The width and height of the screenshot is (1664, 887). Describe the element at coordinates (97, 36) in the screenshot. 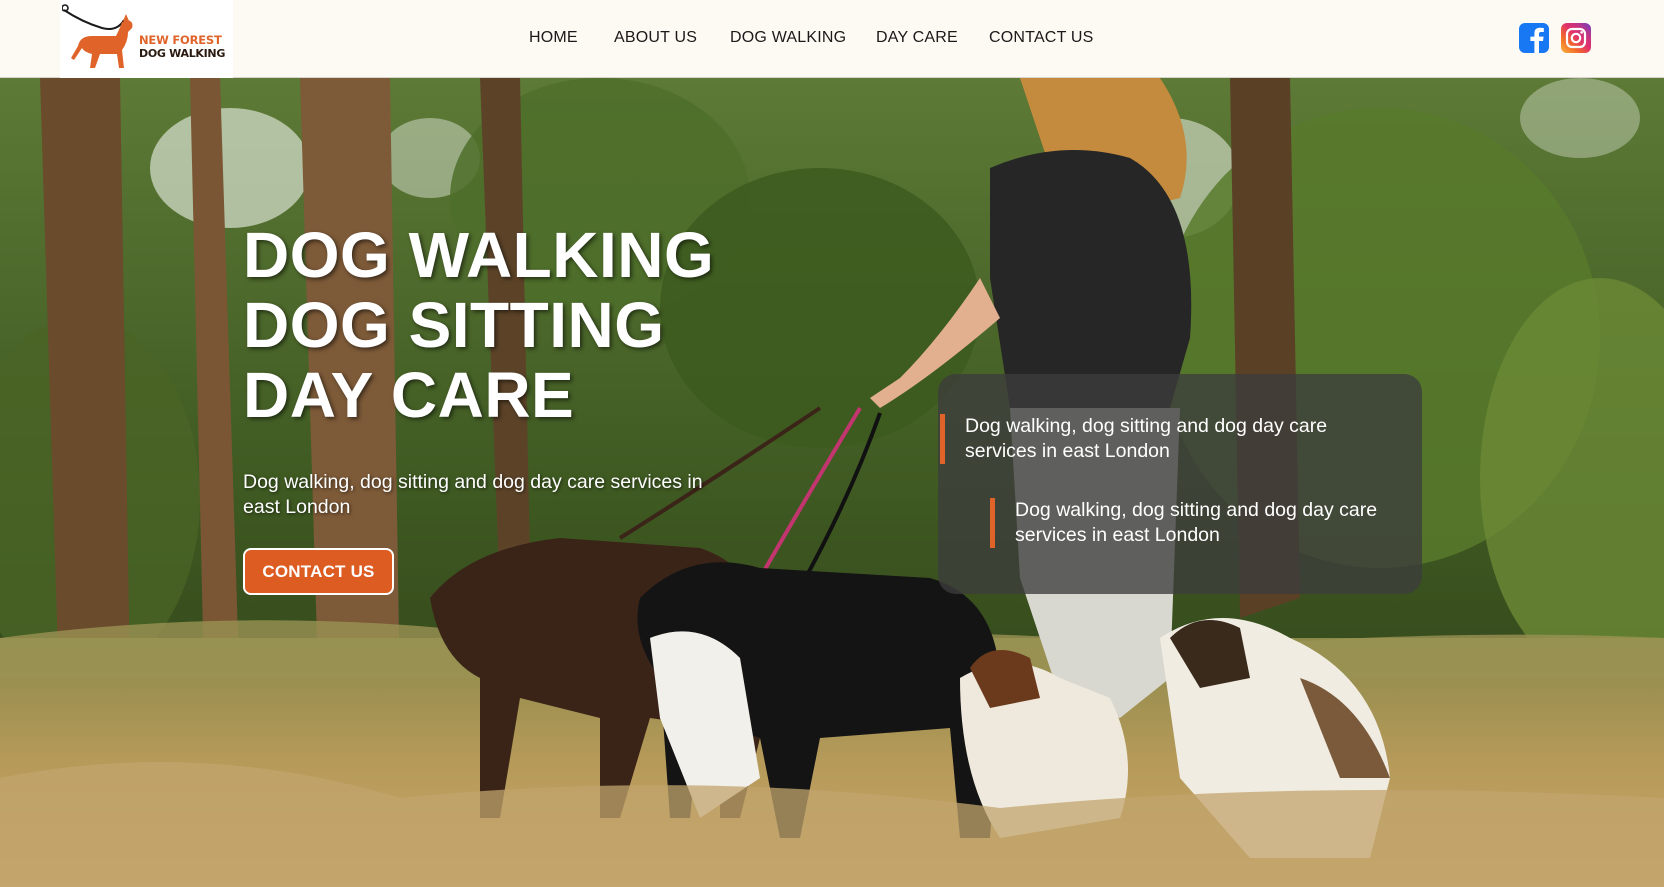

I see `dog-logo-icon` at that location.